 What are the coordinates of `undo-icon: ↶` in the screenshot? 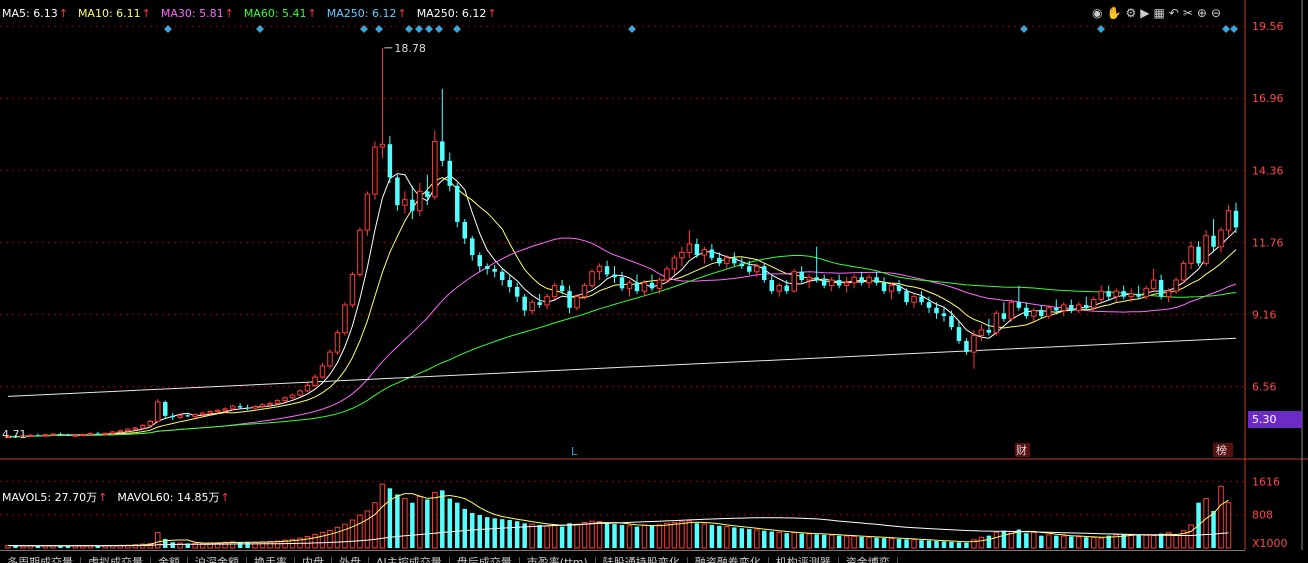 It's located at (1174, 13).